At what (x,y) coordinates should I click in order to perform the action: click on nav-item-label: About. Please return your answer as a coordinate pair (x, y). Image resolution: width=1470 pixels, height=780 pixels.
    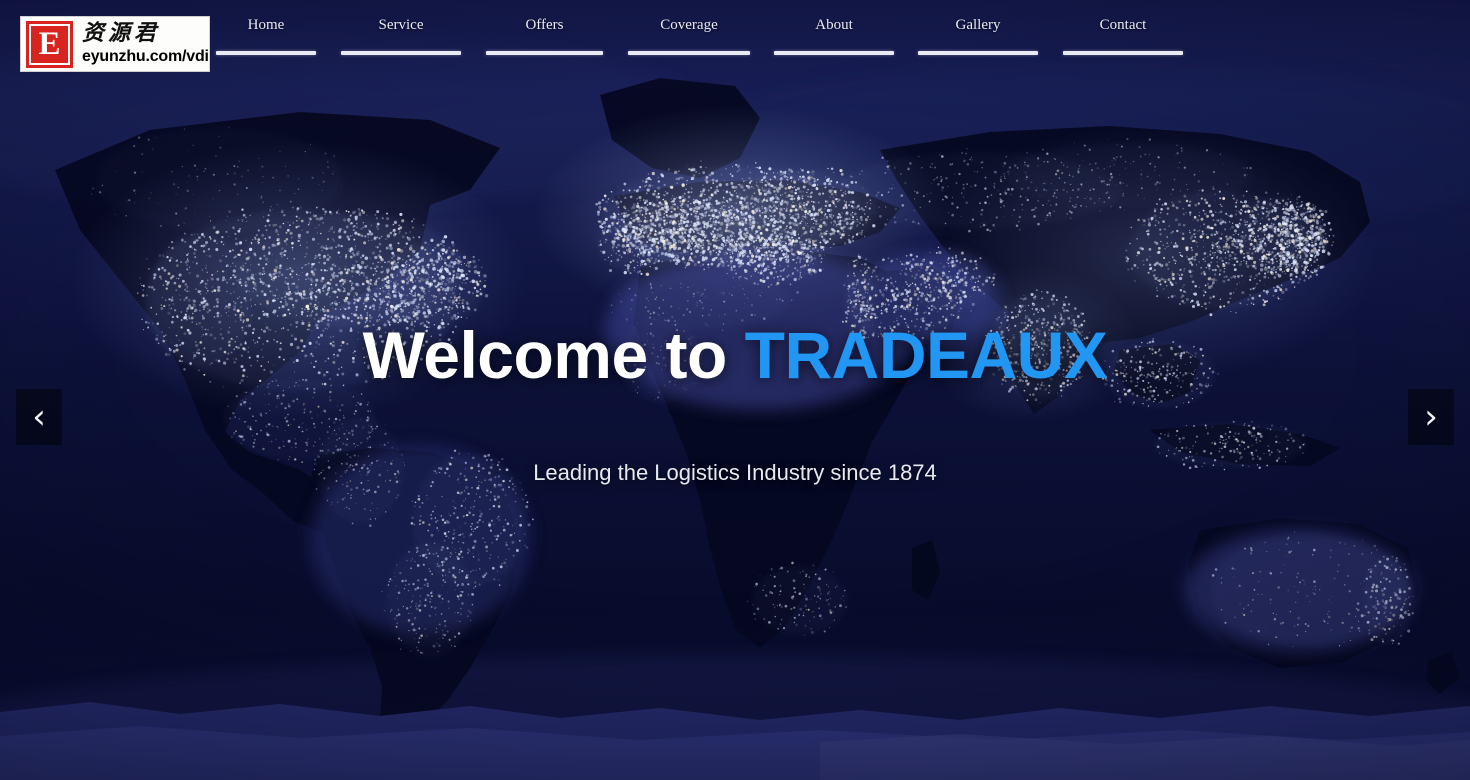
    Looking at the image, I should click on (834, 25).